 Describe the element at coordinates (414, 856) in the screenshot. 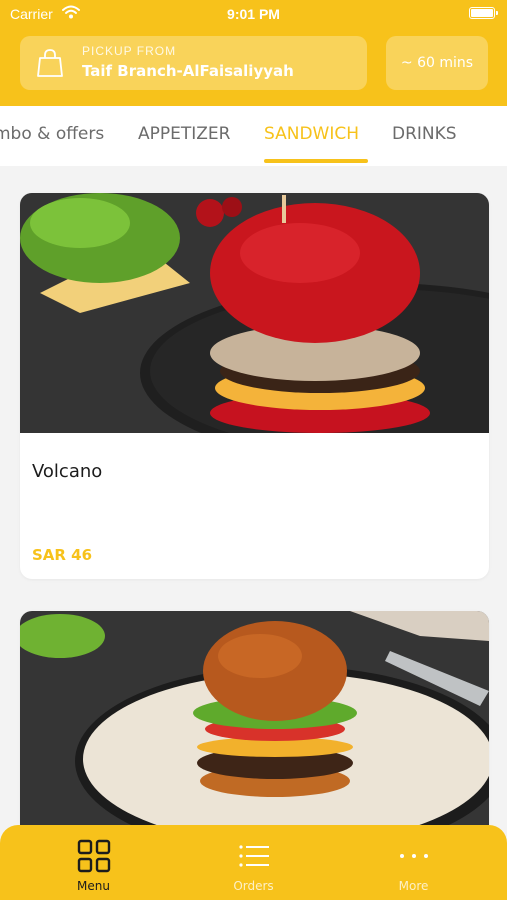

I see `dots-icon` at that location.